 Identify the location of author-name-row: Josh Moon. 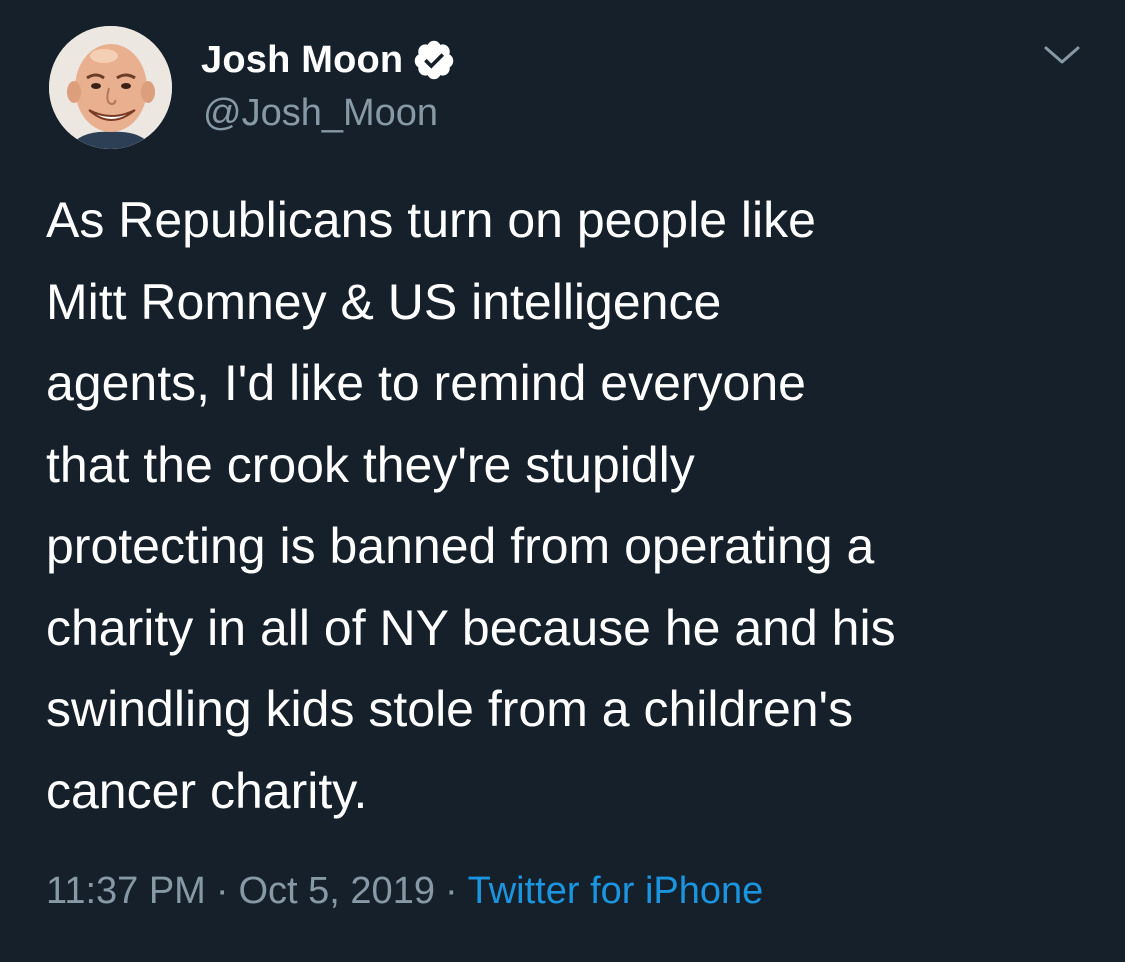
(328, 60).